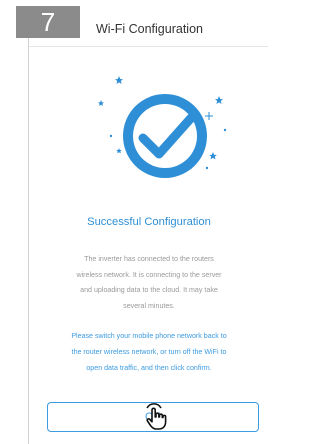 This screenshot has width=320, height=444. I want to click on step-number-badge: 7, so click(48, 22).